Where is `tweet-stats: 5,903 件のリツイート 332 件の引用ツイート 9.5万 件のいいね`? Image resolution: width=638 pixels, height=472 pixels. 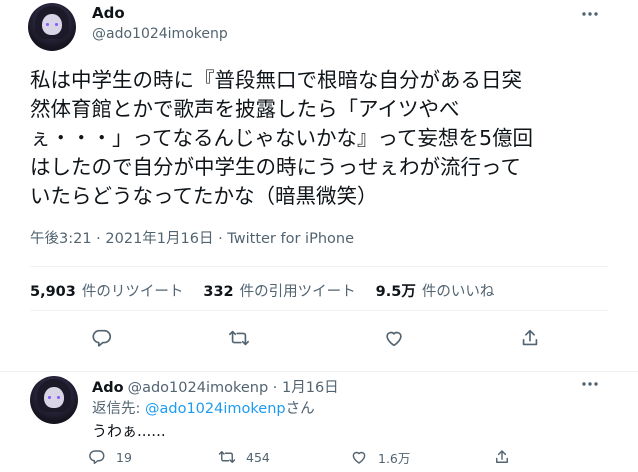 tweet-stats: 5,903 件のリツイート 332 件の引用ツイート 9.5万 件のいいね is located at coordinates (272, 290).